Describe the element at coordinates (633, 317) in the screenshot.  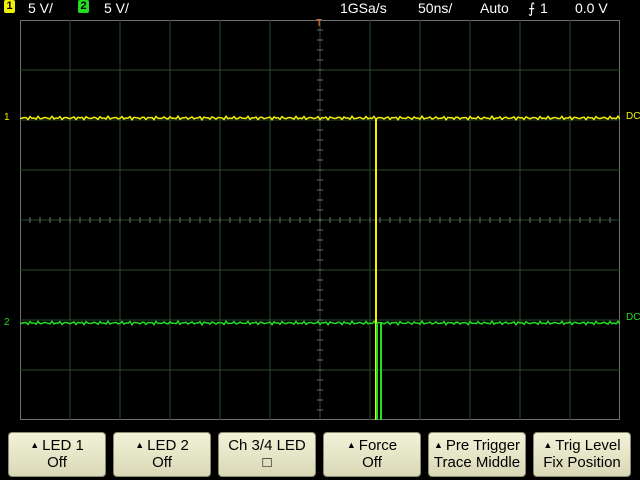
I see `ch2-coupling: DC` at that location.